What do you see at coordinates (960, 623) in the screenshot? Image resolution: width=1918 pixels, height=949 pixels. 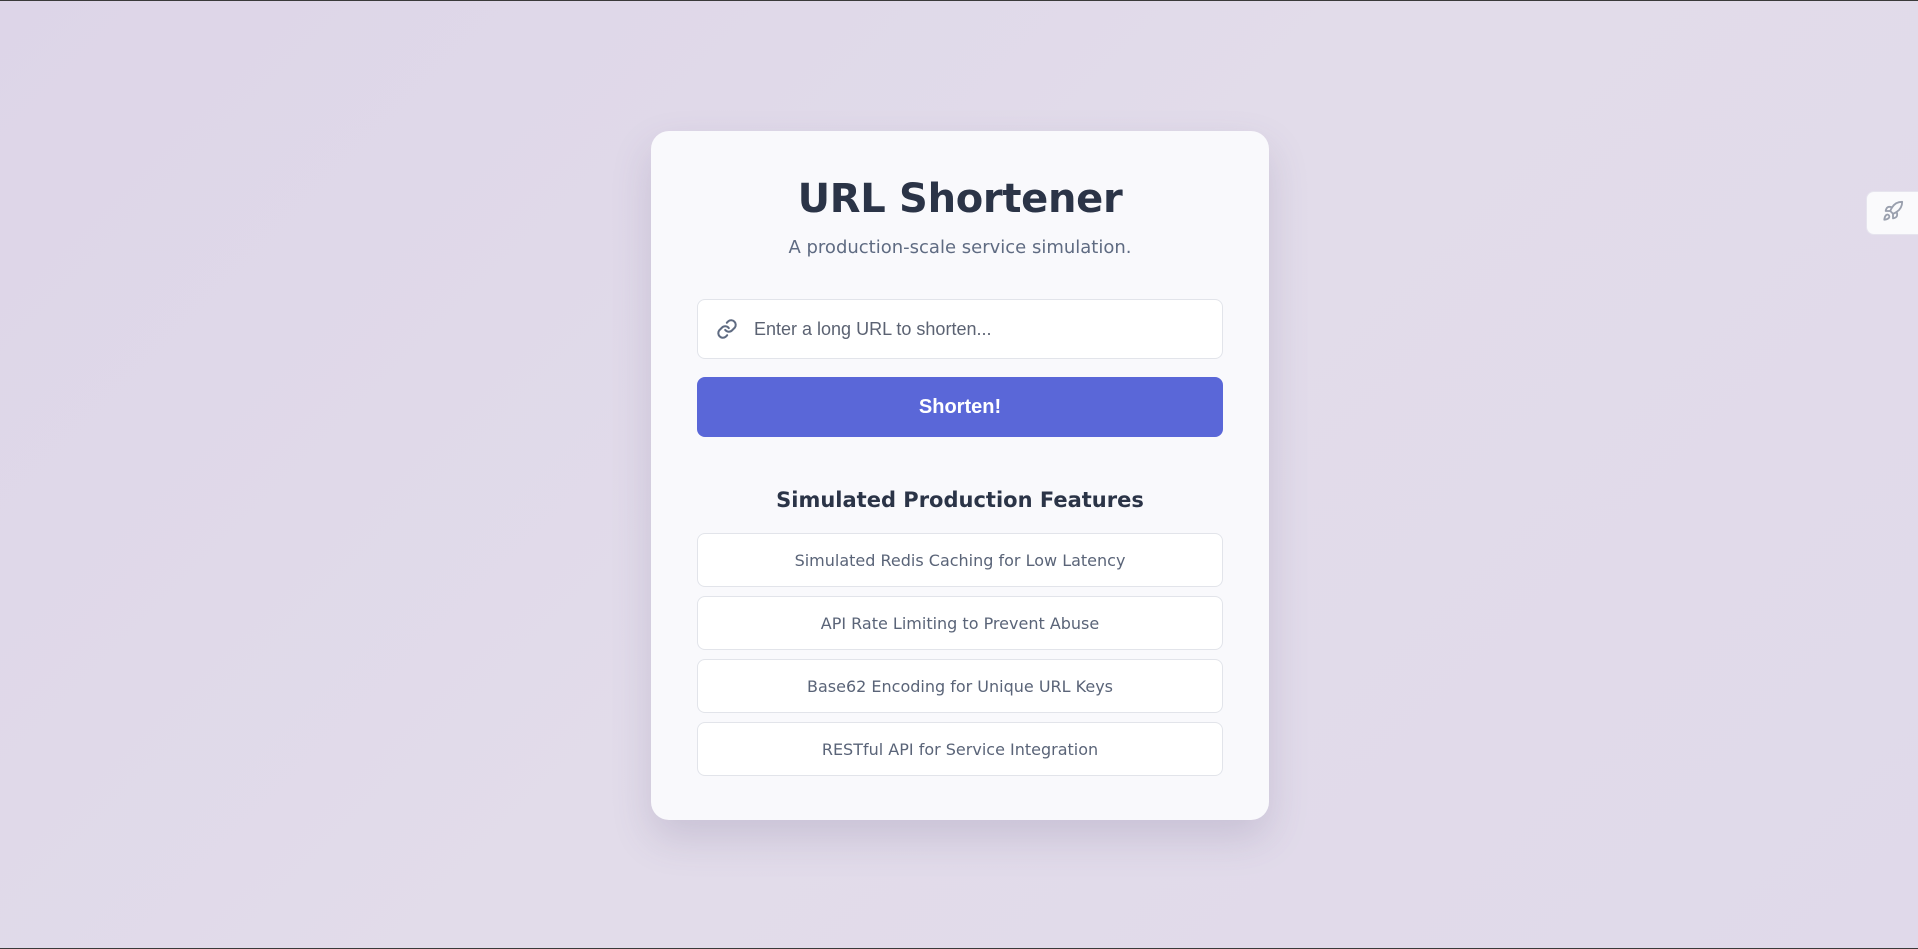 I see `feature-item-rate-limiting: API Rate Limiting to Prevent Abuse` at bounding box center [960, 623].